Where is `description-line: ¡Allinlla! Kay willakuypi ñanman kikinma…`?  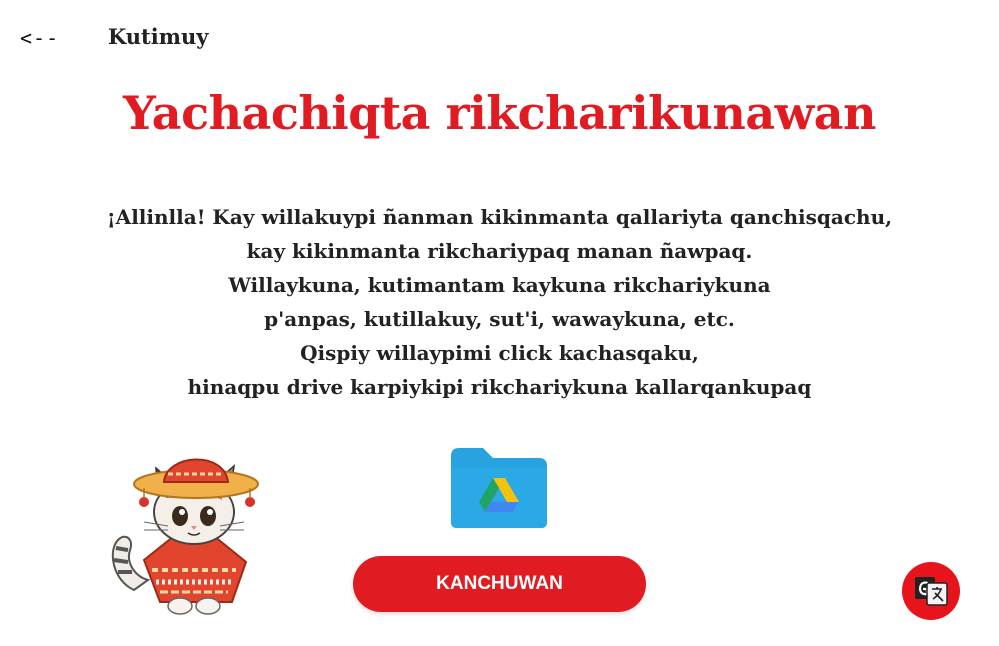
description-line: ¡Allinlla! Kay willakuypi ñanman kikinma… is located at coordinates (499, 217).